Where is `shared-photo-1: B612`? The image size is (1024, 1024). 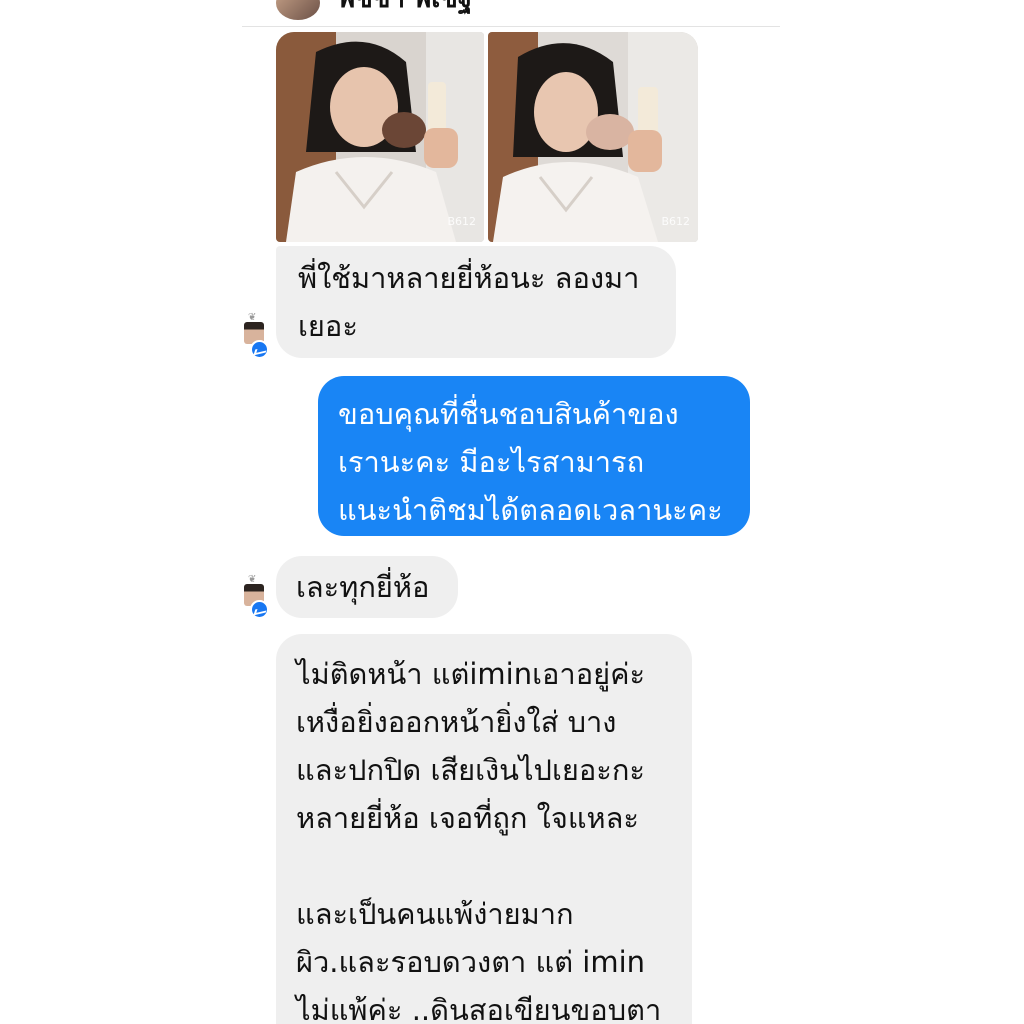
shared-photo-1: B612 is located at coordinates (380, 137).